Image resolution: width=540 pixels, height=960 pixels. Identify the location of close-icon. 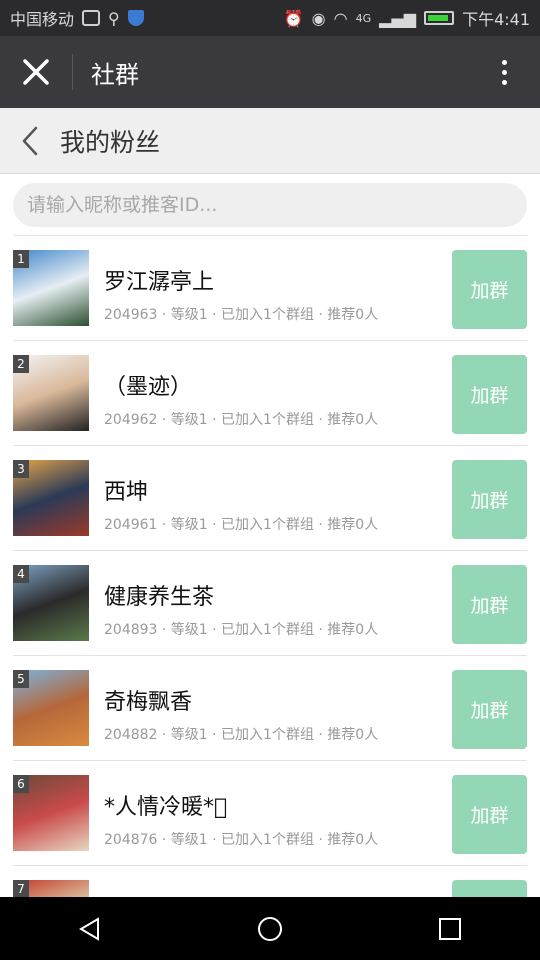
(36, 72).